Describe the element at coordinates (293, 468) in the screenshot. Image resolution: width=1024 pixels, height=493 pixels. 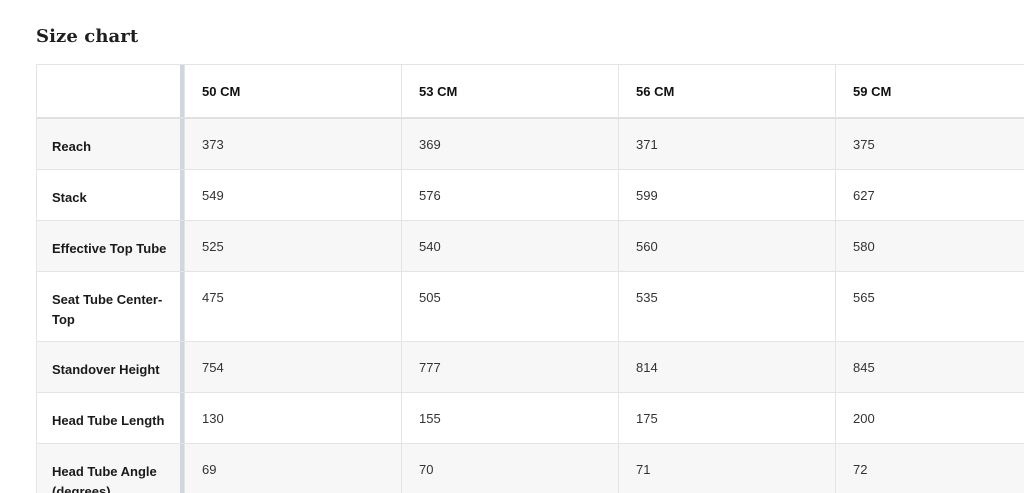
I see `table-cell: 69` at that location.